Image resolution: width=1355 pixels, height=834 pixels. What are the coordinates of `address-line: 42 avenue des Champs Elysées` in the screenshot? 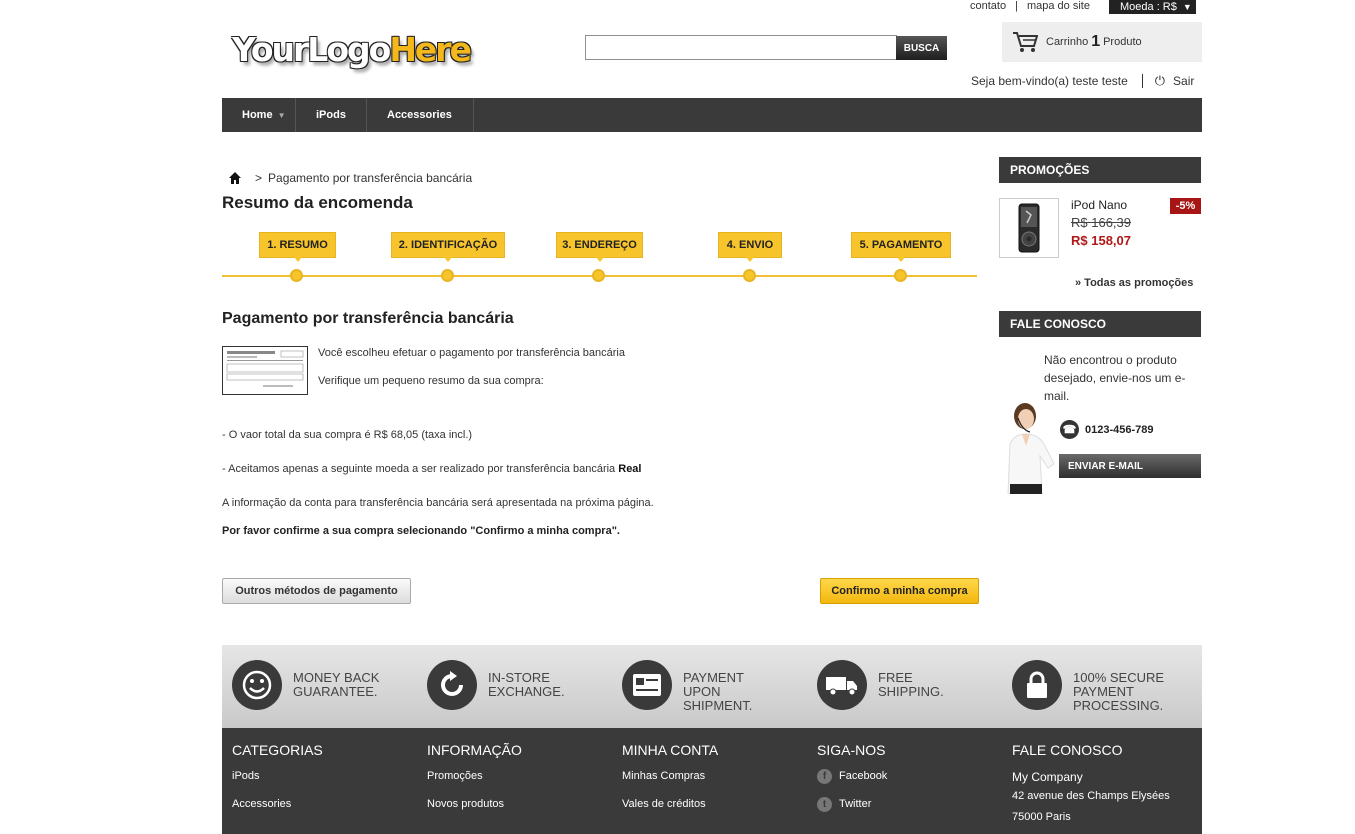 It's located at (1091, 796).